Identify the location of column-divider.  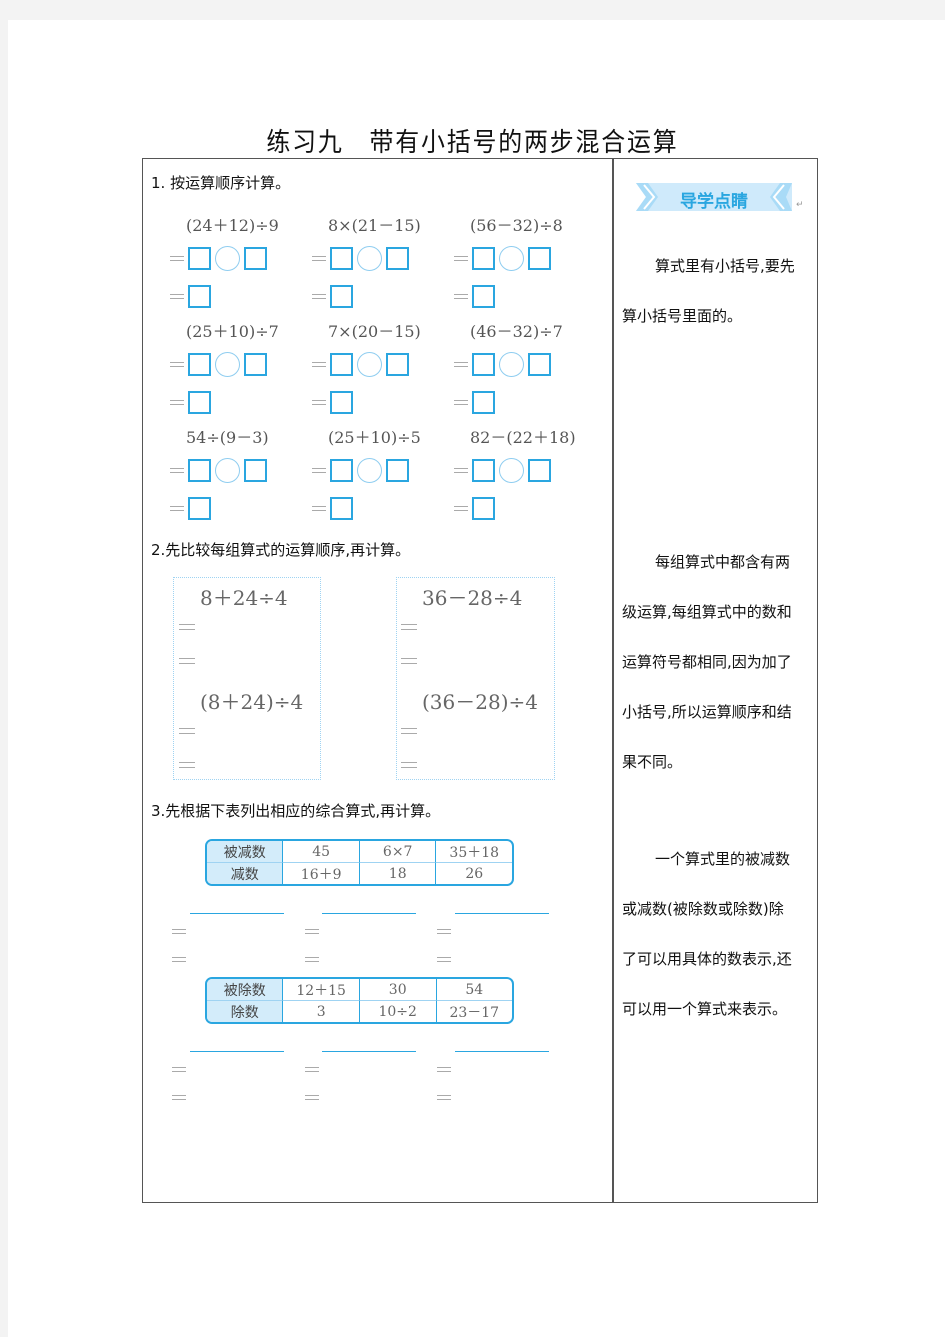
(613, 680).